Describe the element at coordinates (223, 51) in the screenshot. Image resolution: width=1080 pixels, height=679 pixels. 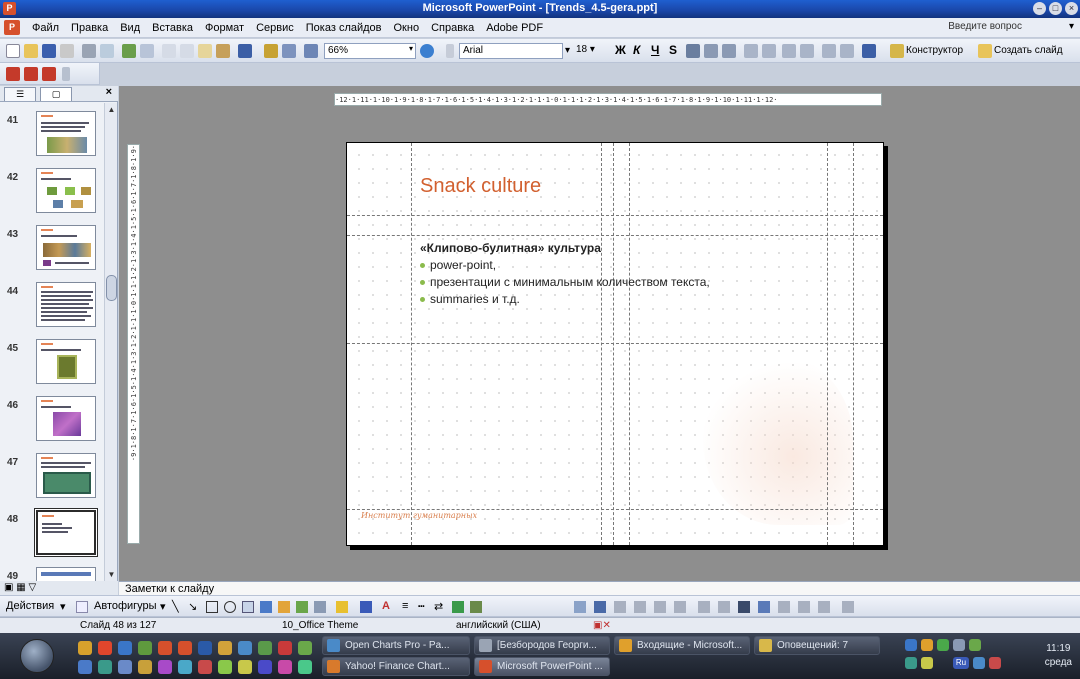
I see `format-painter-icon` at that location.